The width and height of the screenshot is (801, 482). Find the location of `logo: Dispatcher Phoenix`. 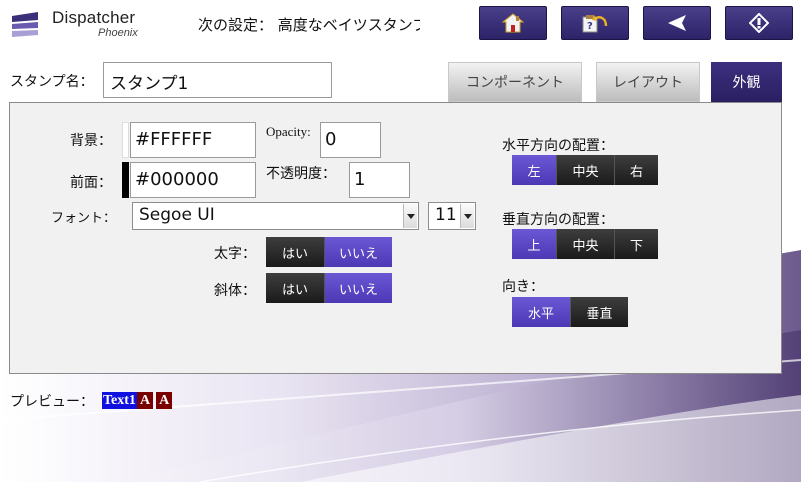

logo: Dispatcher Phoenix is located at coordinates (83, 26).